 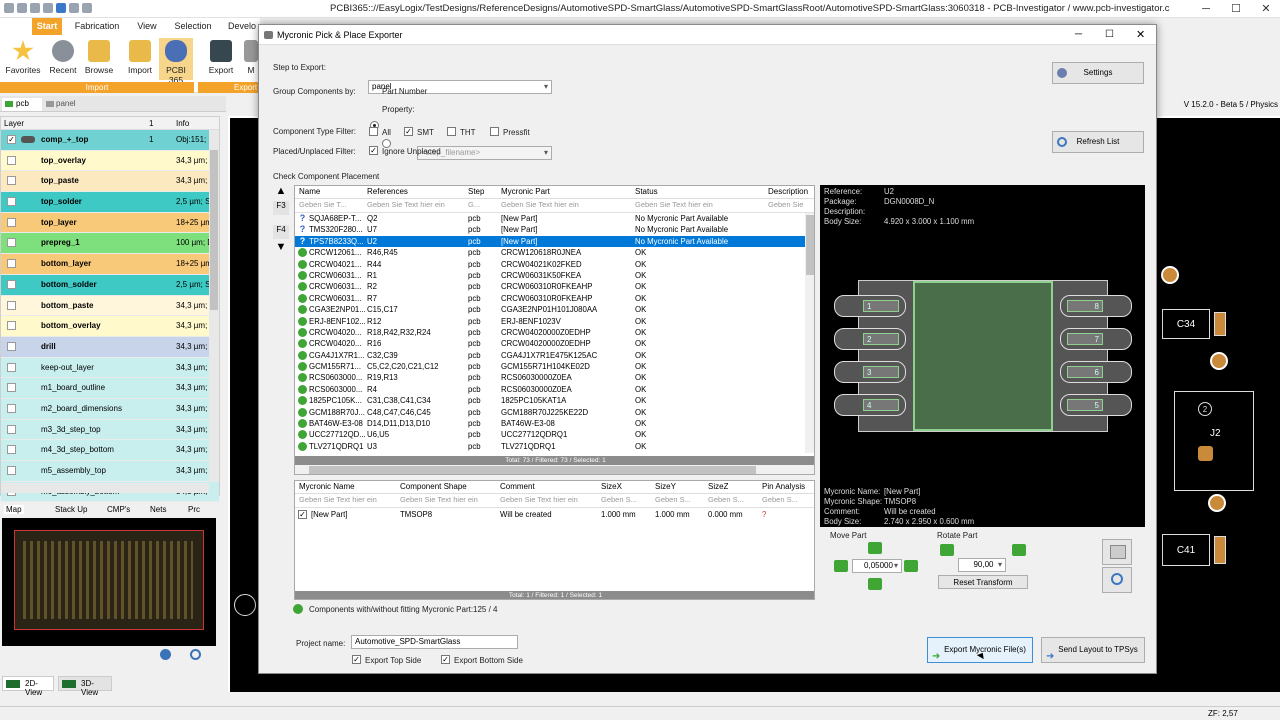 I want to click on type-all-checkbox, so click(x=373, y=131).